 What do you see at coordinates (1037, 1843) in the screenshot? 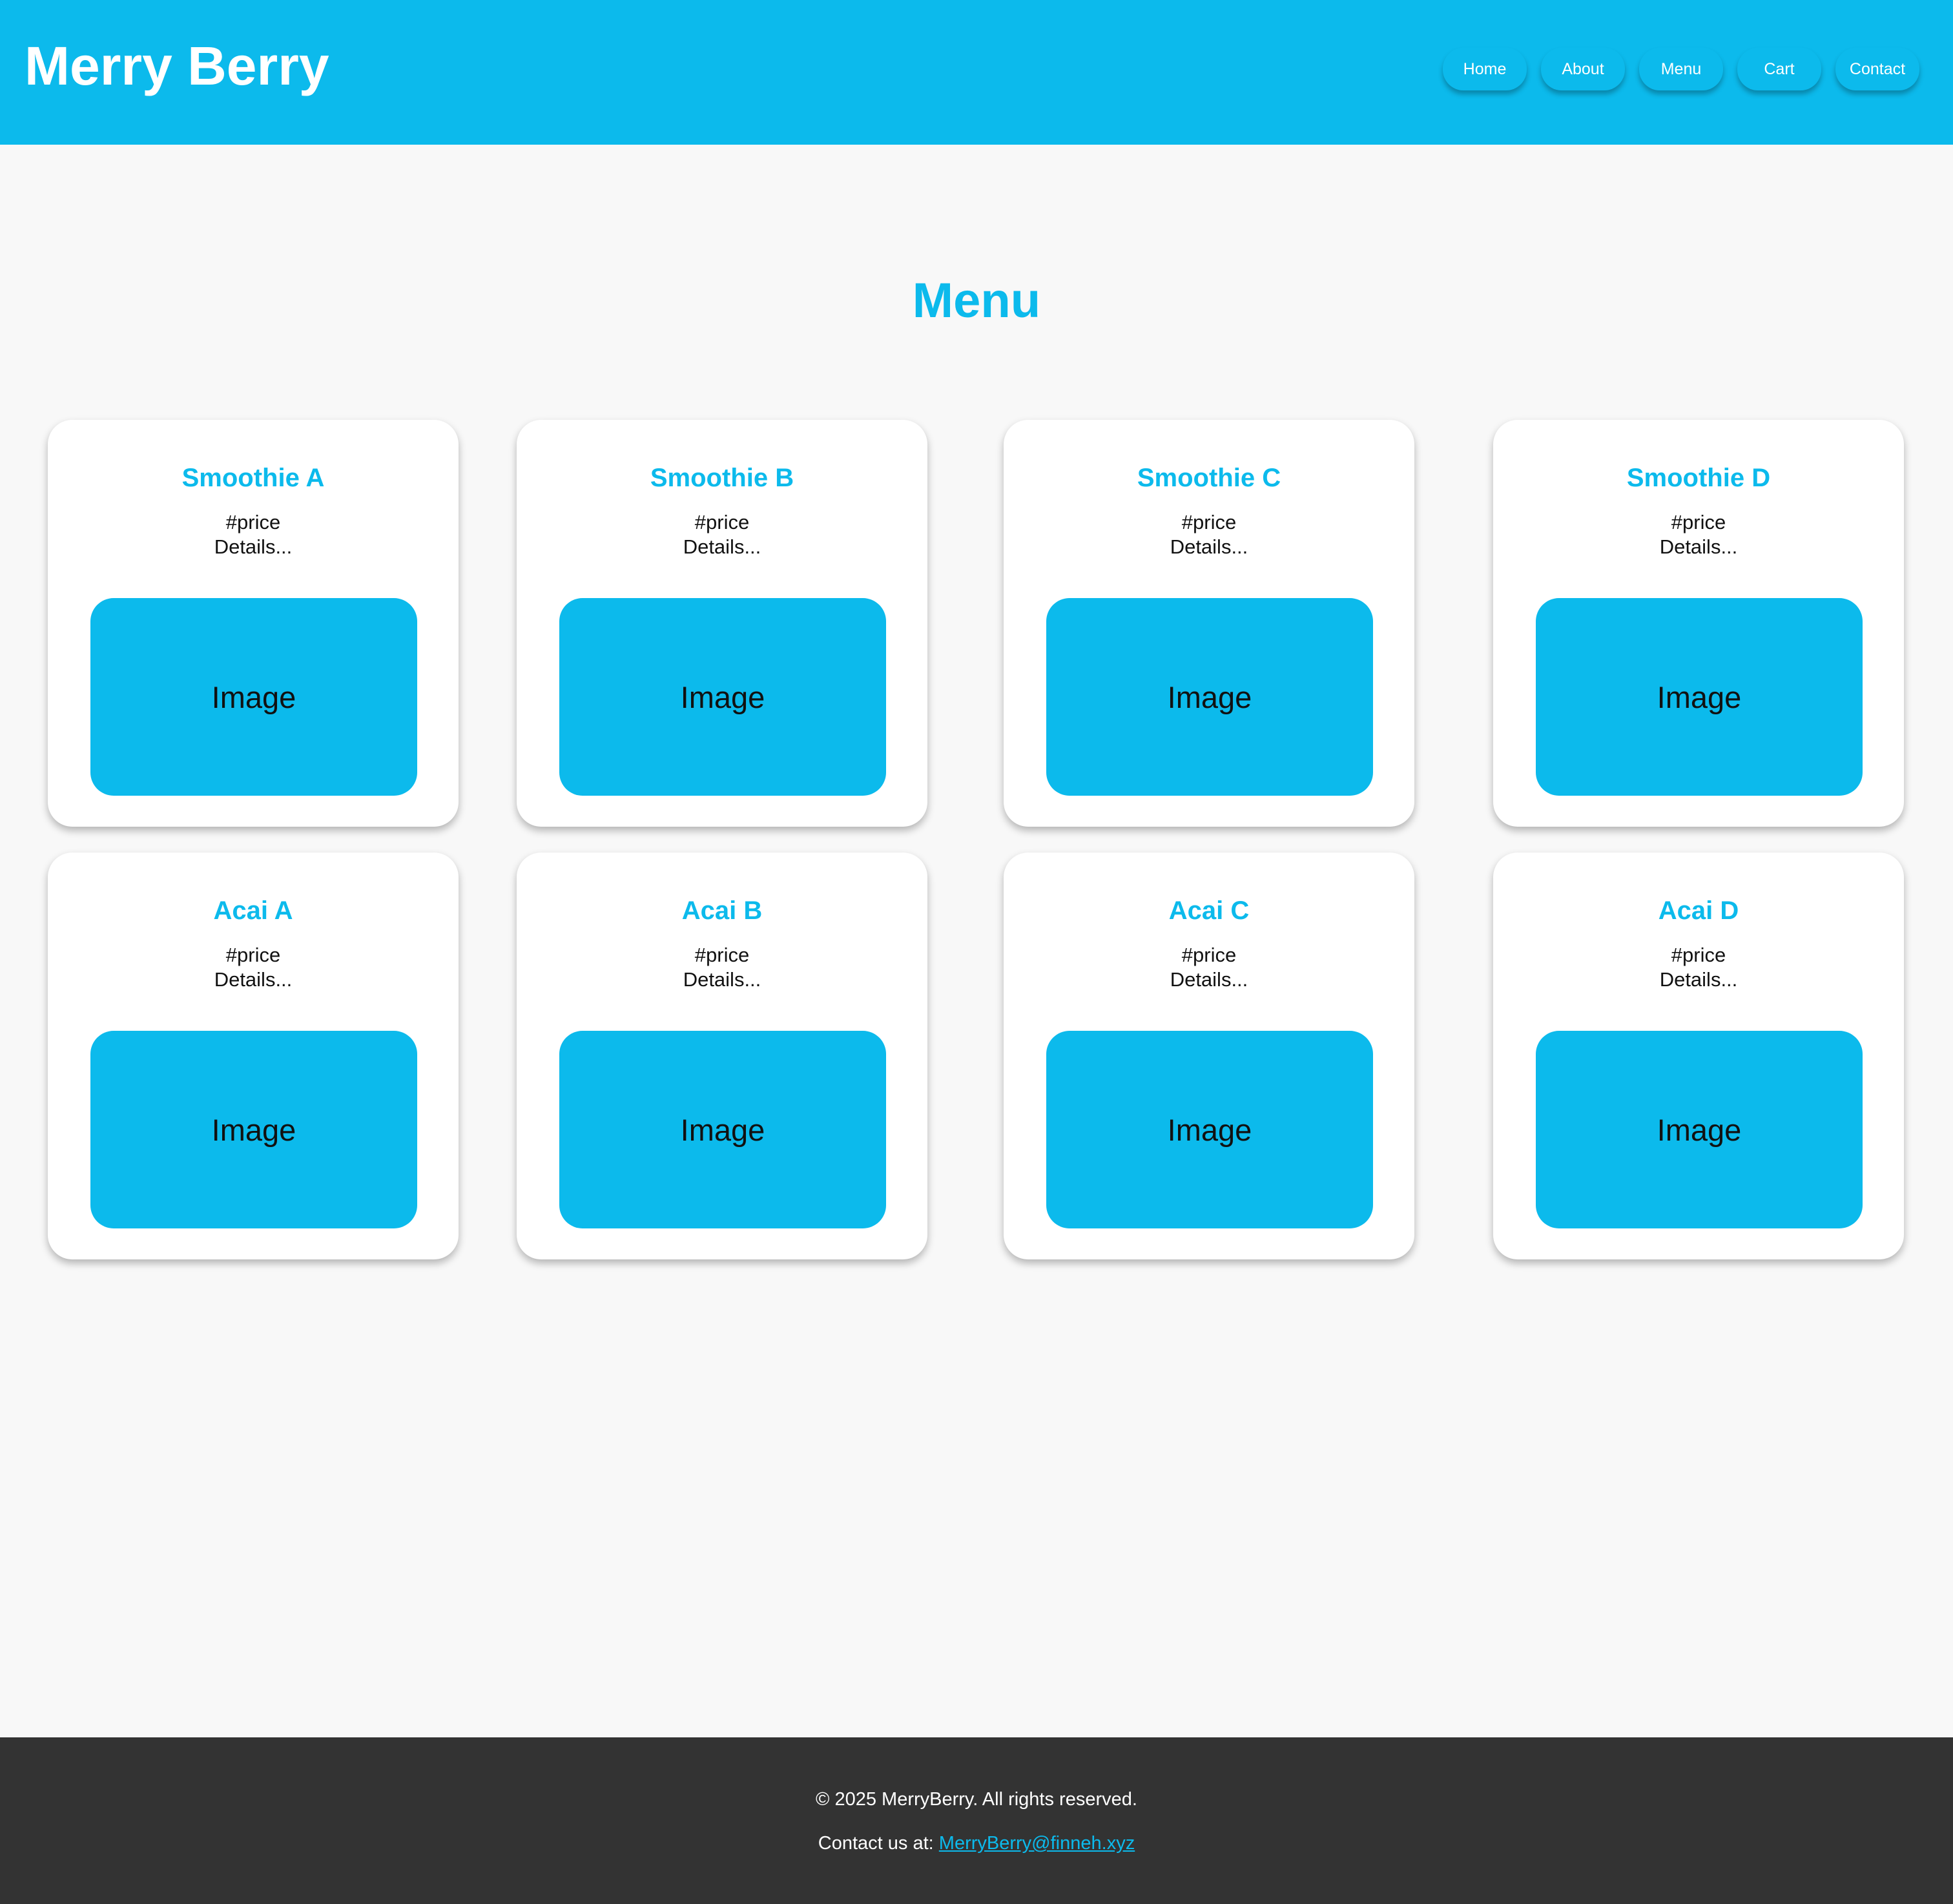
I see `contact-email-link: MerryBerry@finneh.xyz` at bounding box center [1037, 1843].